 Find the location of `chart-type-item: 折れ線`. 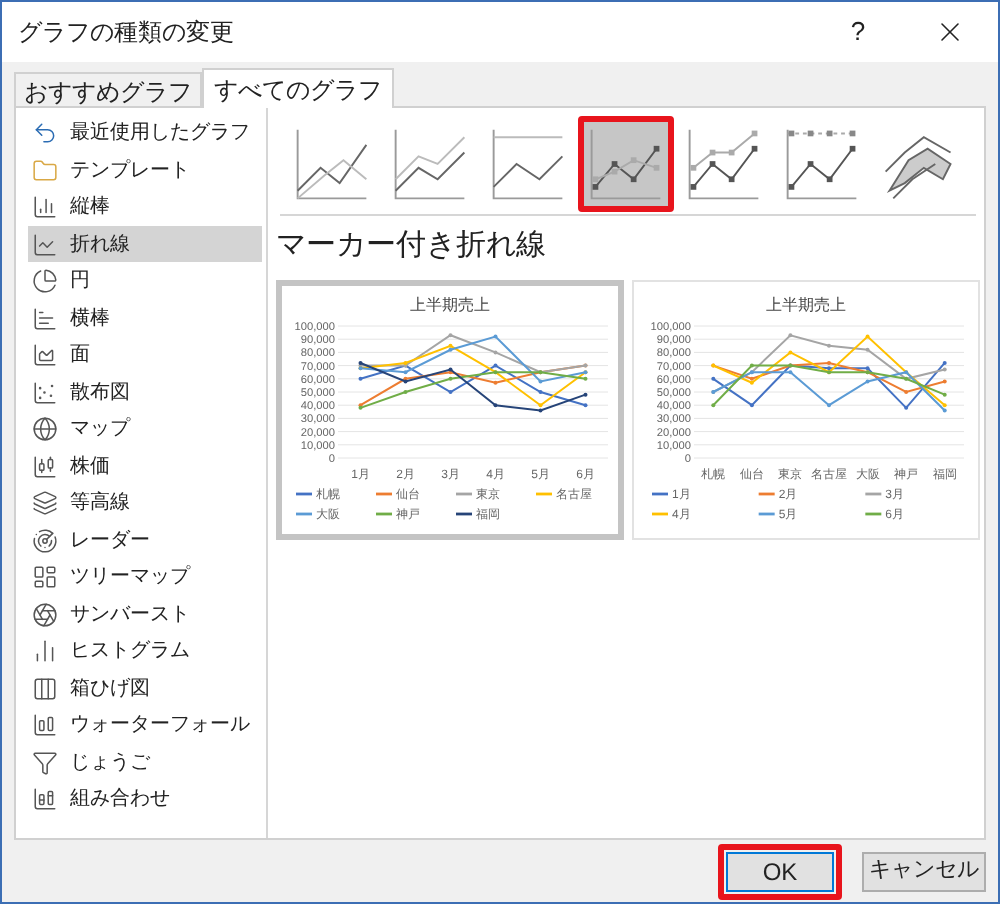

chart-type-item: 折れ線 is located at coordinates (145, 244).